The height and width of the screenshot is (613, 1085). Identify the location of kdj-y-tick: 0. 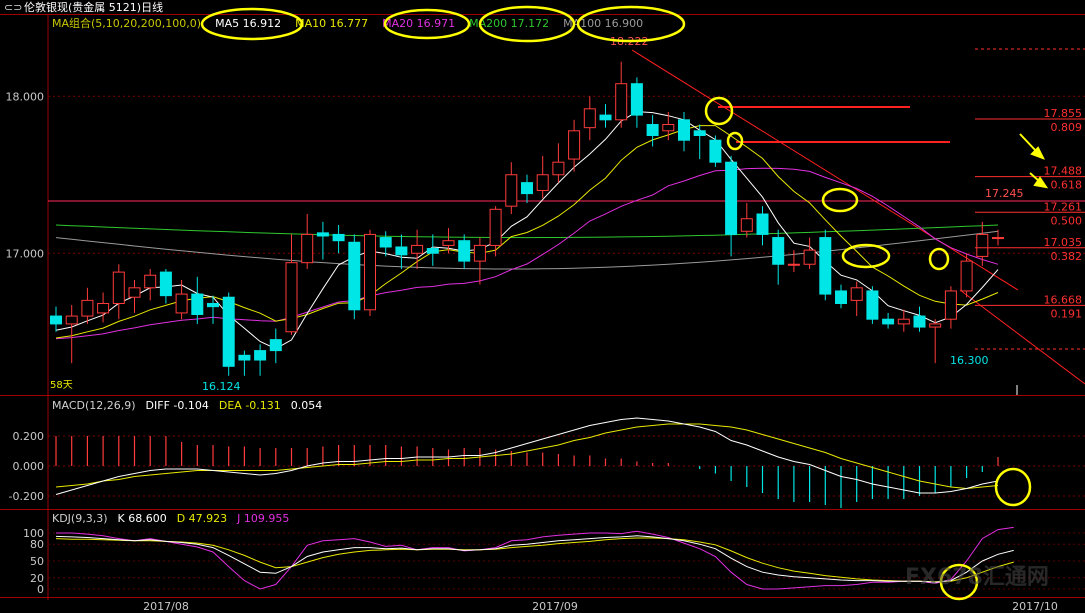
(40, 589).